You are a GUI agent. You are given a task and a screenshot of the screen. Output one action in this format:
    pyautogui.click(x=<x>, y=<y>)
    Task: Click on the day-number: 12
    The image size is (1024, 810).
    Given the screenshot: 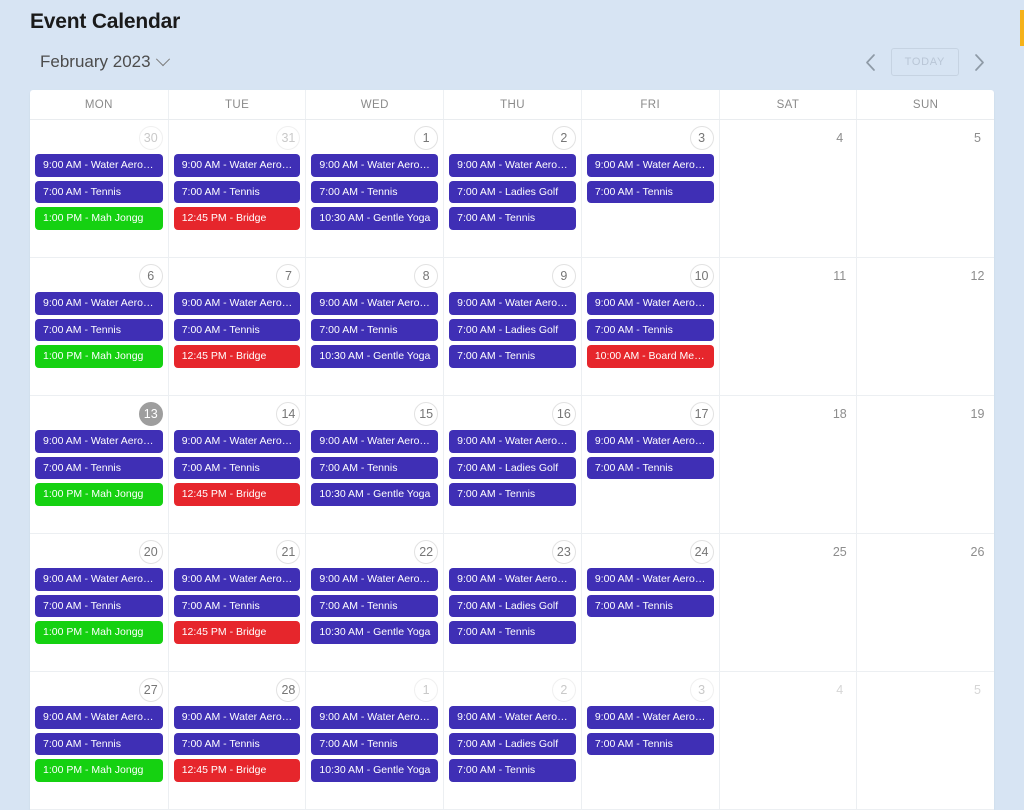 What is the action you would take?
    pyautogui.click(x=978, y=276)
    